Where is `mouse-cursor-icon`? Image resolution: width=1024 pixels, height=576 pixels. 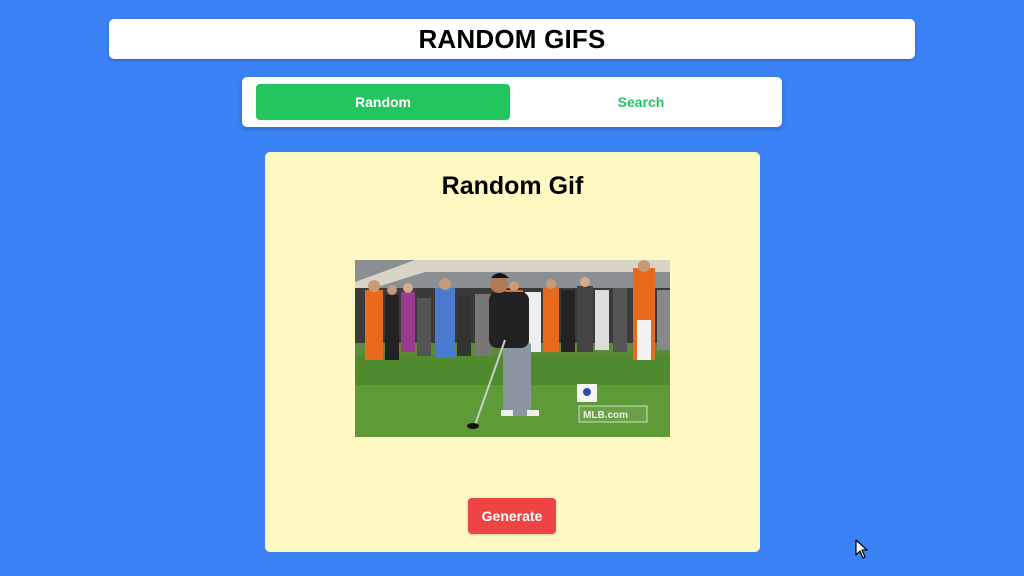
mouse-cursor-icon is located at coordinates (861, 549).